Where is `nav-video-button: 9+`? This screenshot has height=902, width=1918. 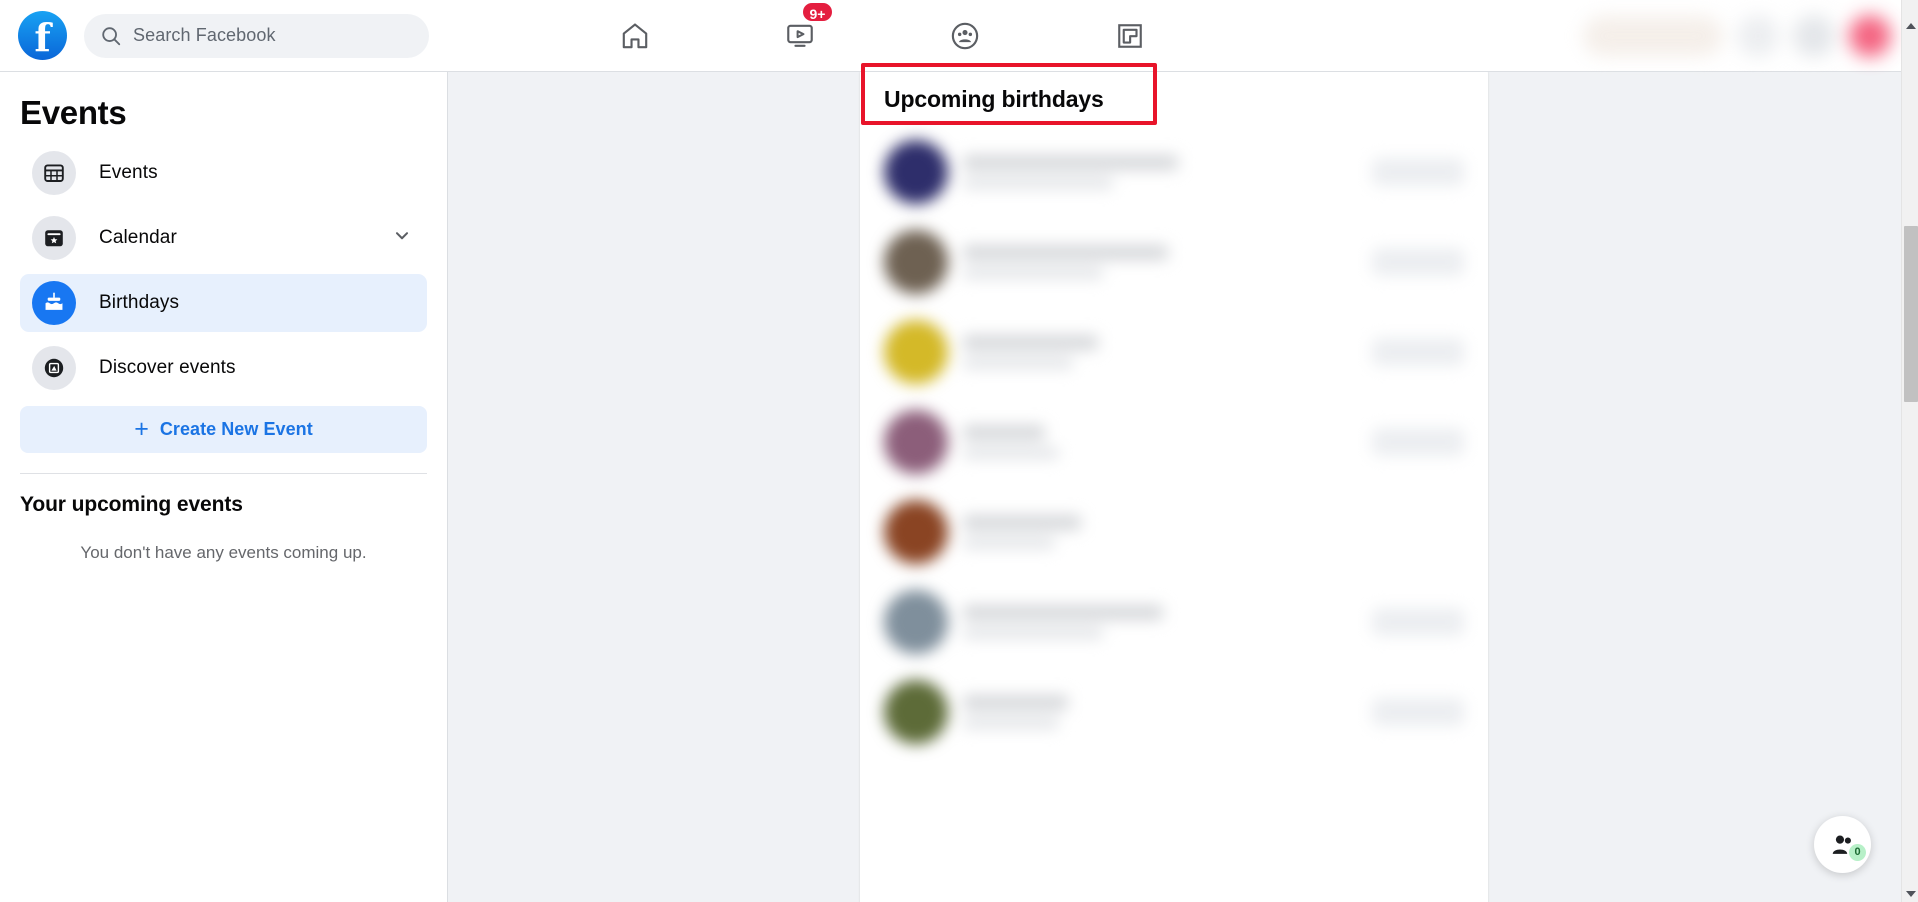
nav-video-button: 9+ is located at coordinates (805, 29).